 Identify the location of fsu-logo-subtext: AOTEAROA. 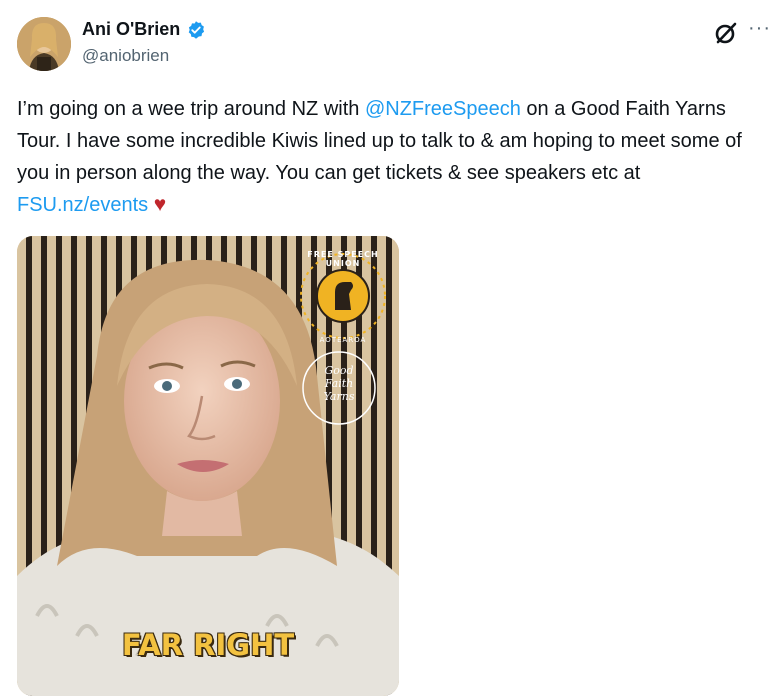
(343, 340).